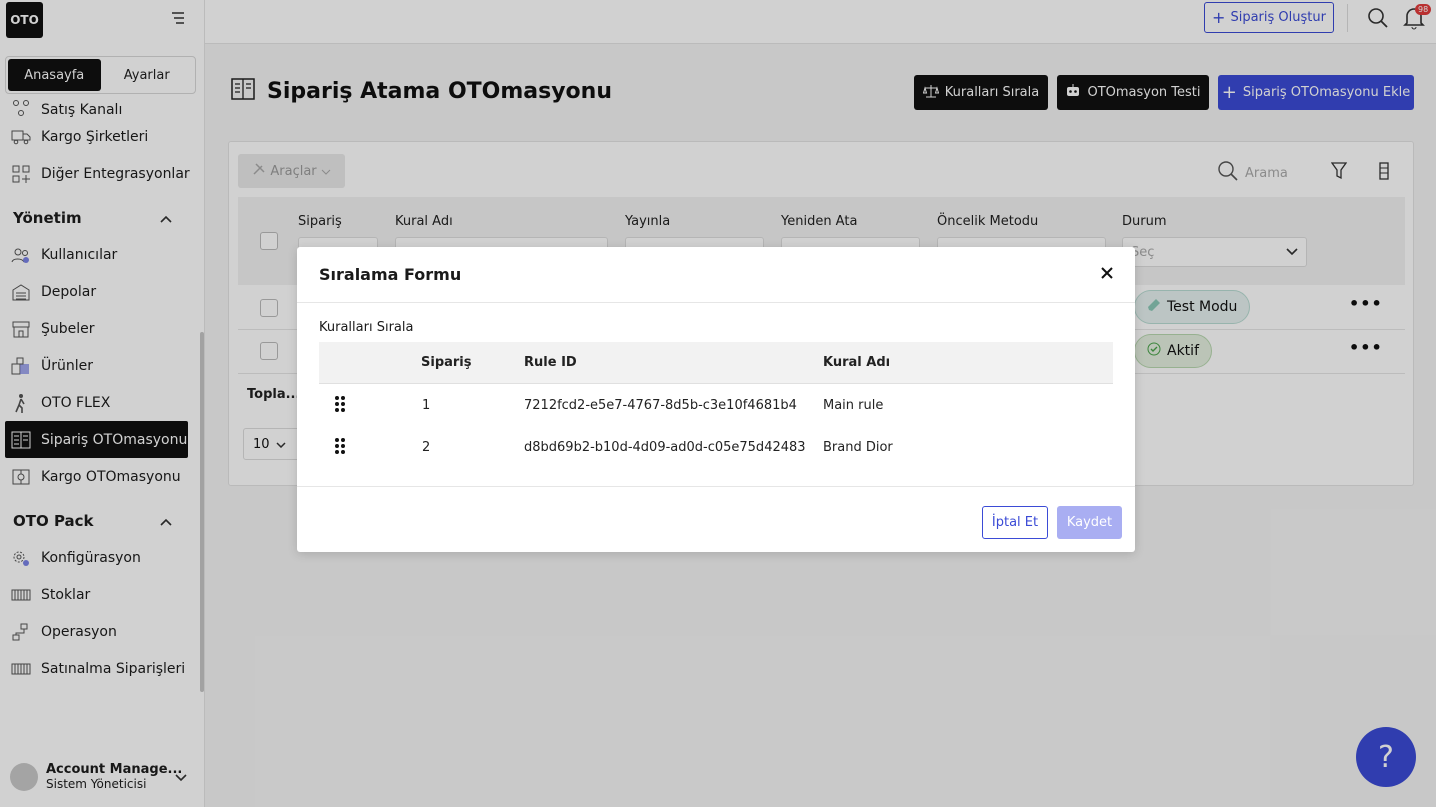  I want to click on row-rule-name: Brand Dior, so click(858, 447).